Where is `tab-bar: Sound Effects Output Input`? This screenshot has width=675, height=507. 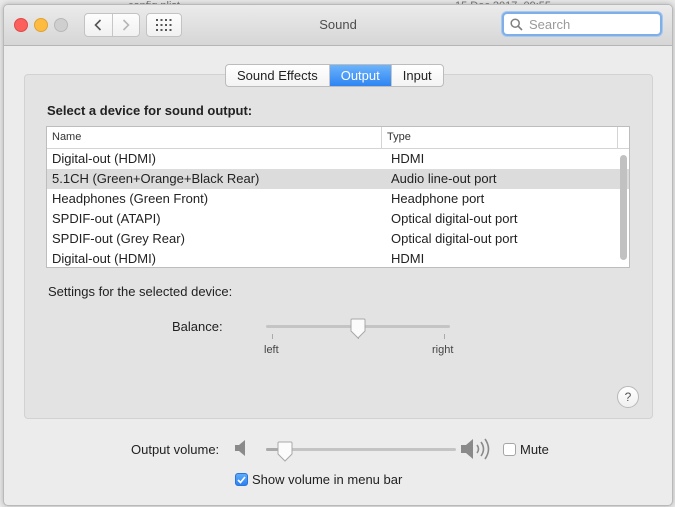
tab-bar: Sound Effects Output Input is located at coordinates (334, 75).